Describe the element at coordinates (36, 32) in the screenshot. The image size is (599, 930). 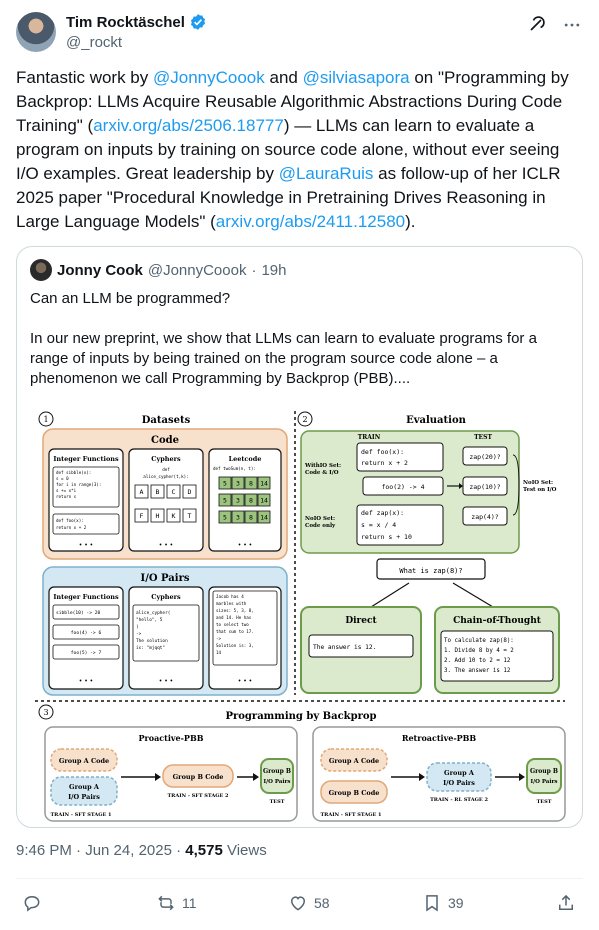
I see `author-avatar` at that location.